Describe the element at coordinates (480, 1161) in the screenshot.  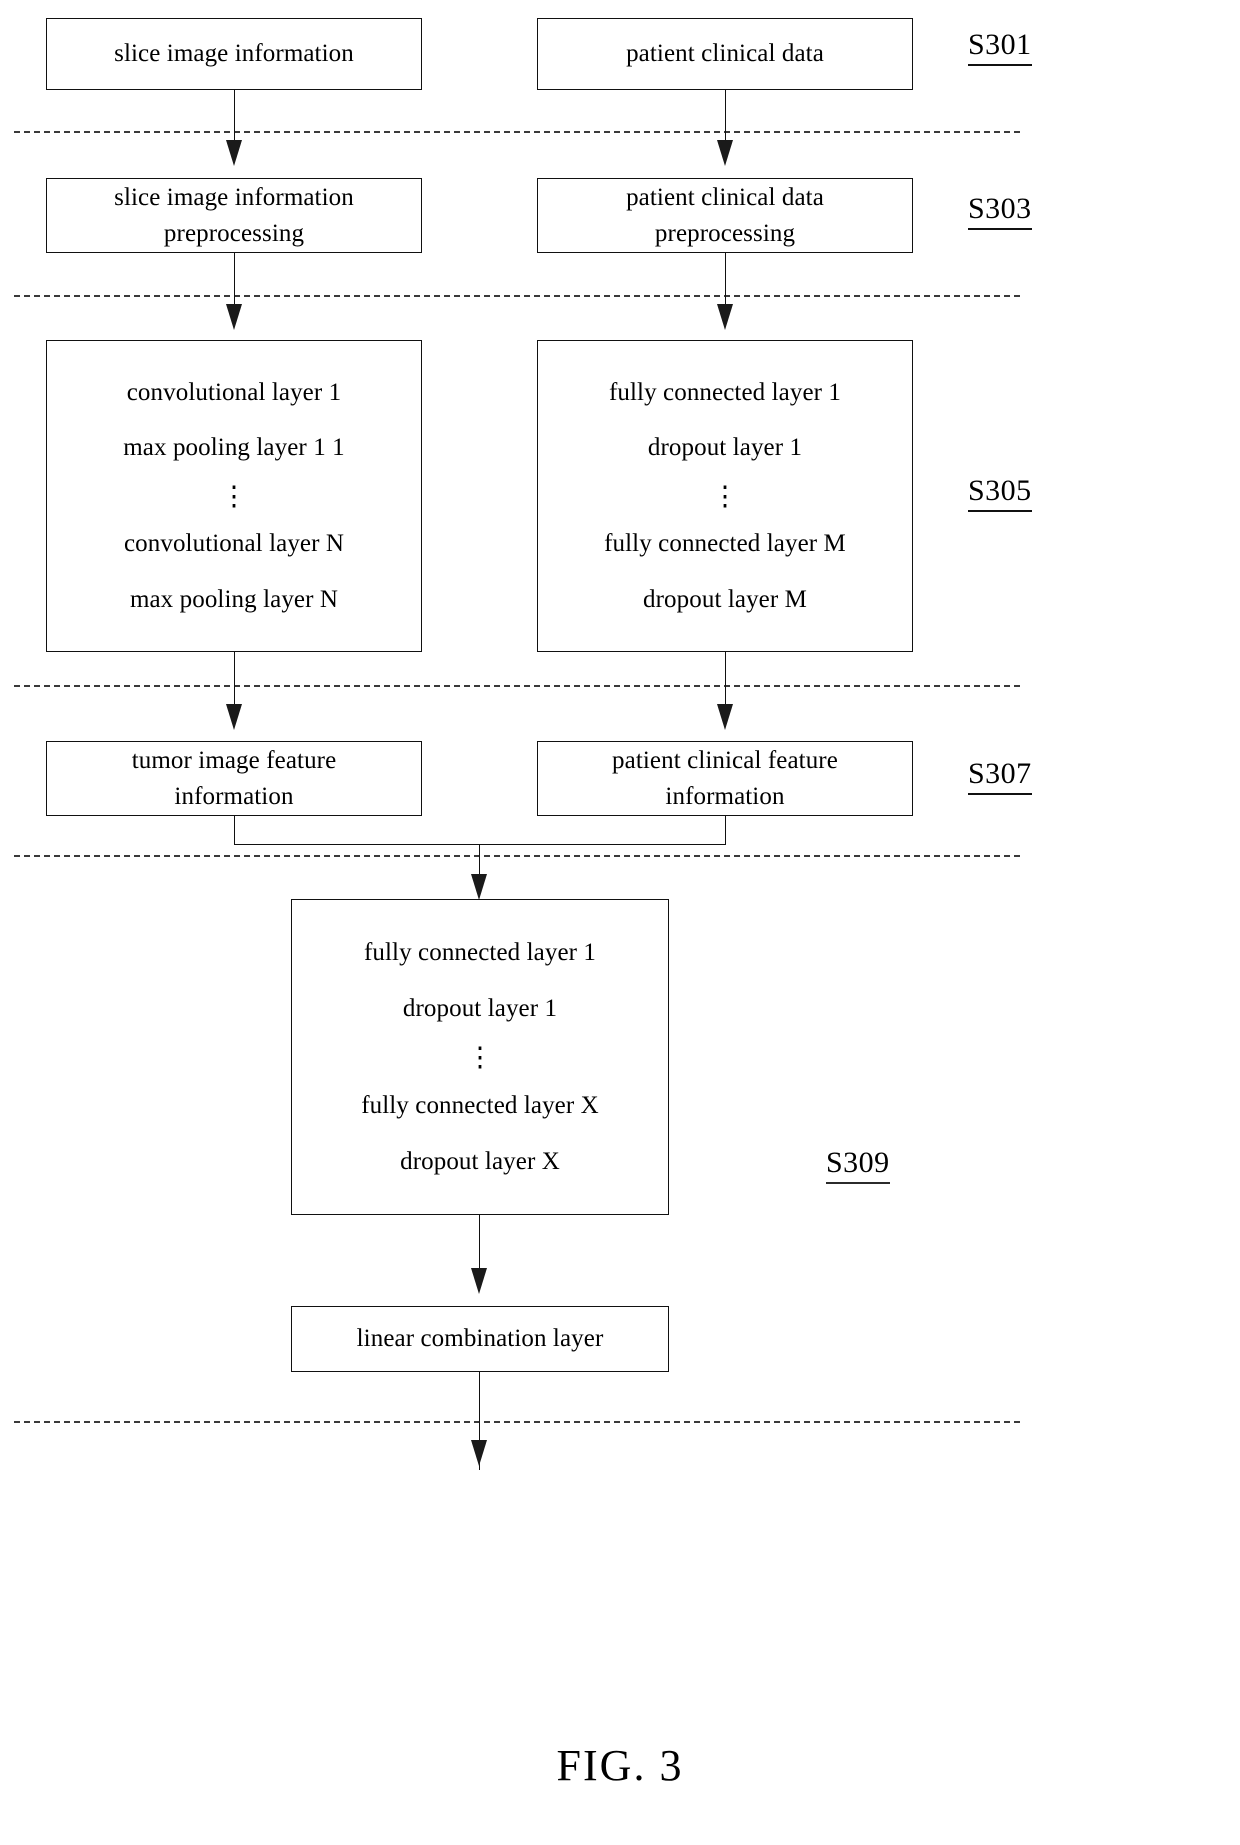
I see `box-fusion-layer-stack-line-4: dropout layer X` at that location.